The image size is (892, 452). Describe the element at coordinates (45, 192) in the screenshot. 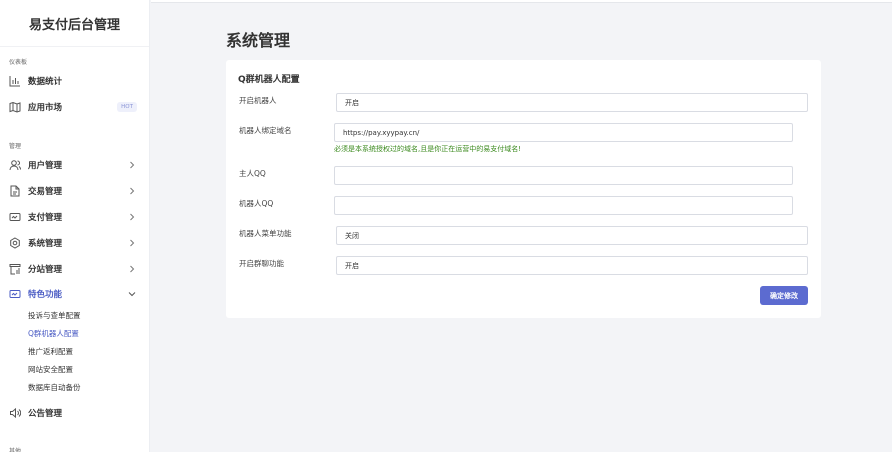

I see `nav-trades-label: 交易管理` at that location.